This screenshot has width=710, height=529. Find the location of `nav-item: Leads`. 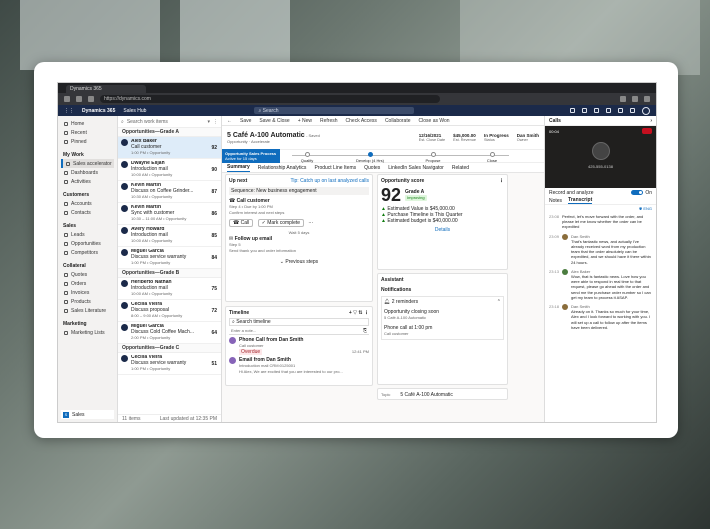

nav-item: Leads is located at coordinates (87, 234).